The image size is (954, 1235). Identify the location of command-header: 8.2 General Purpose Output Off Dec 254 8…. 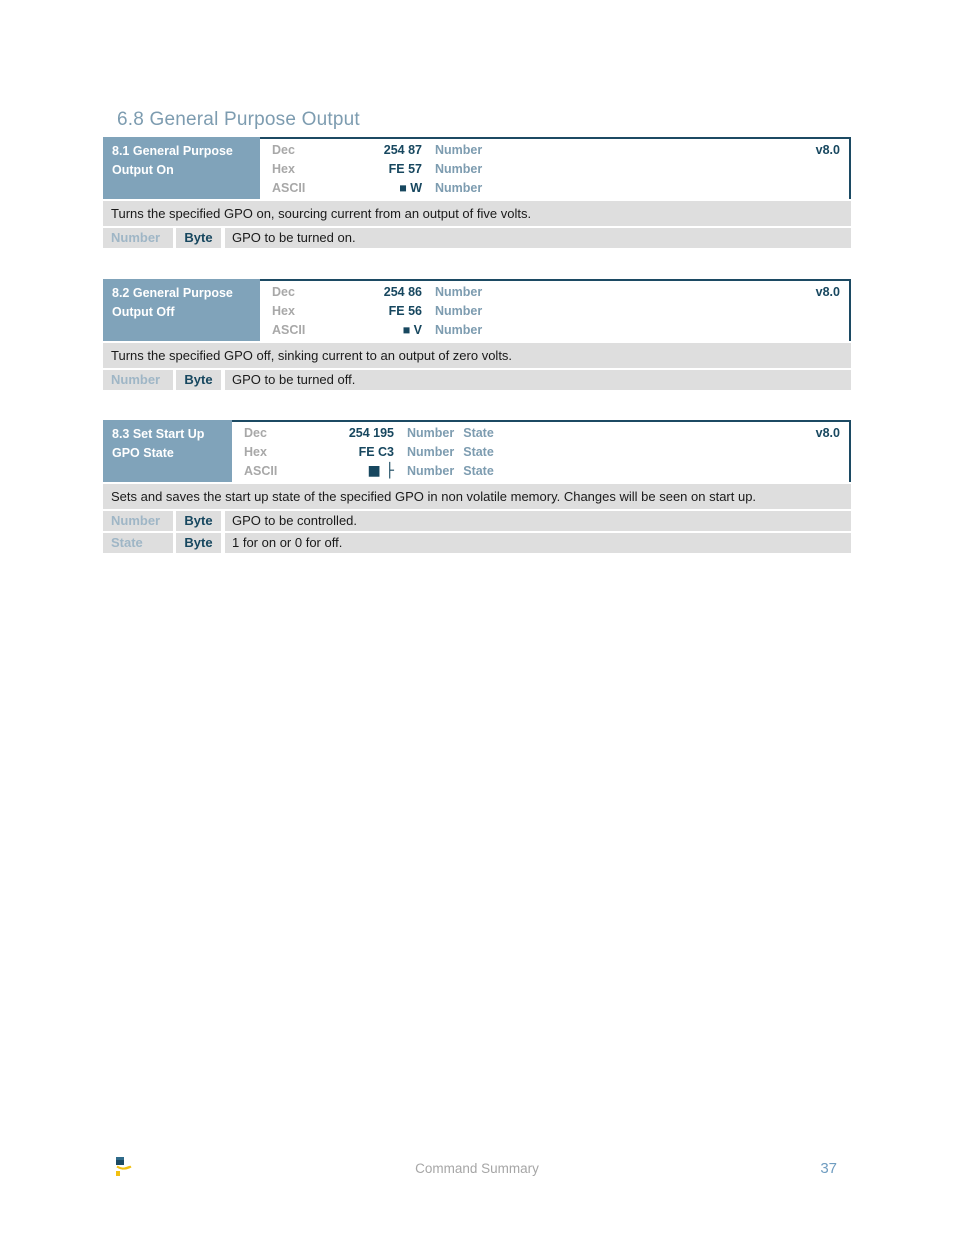
(477, 310).